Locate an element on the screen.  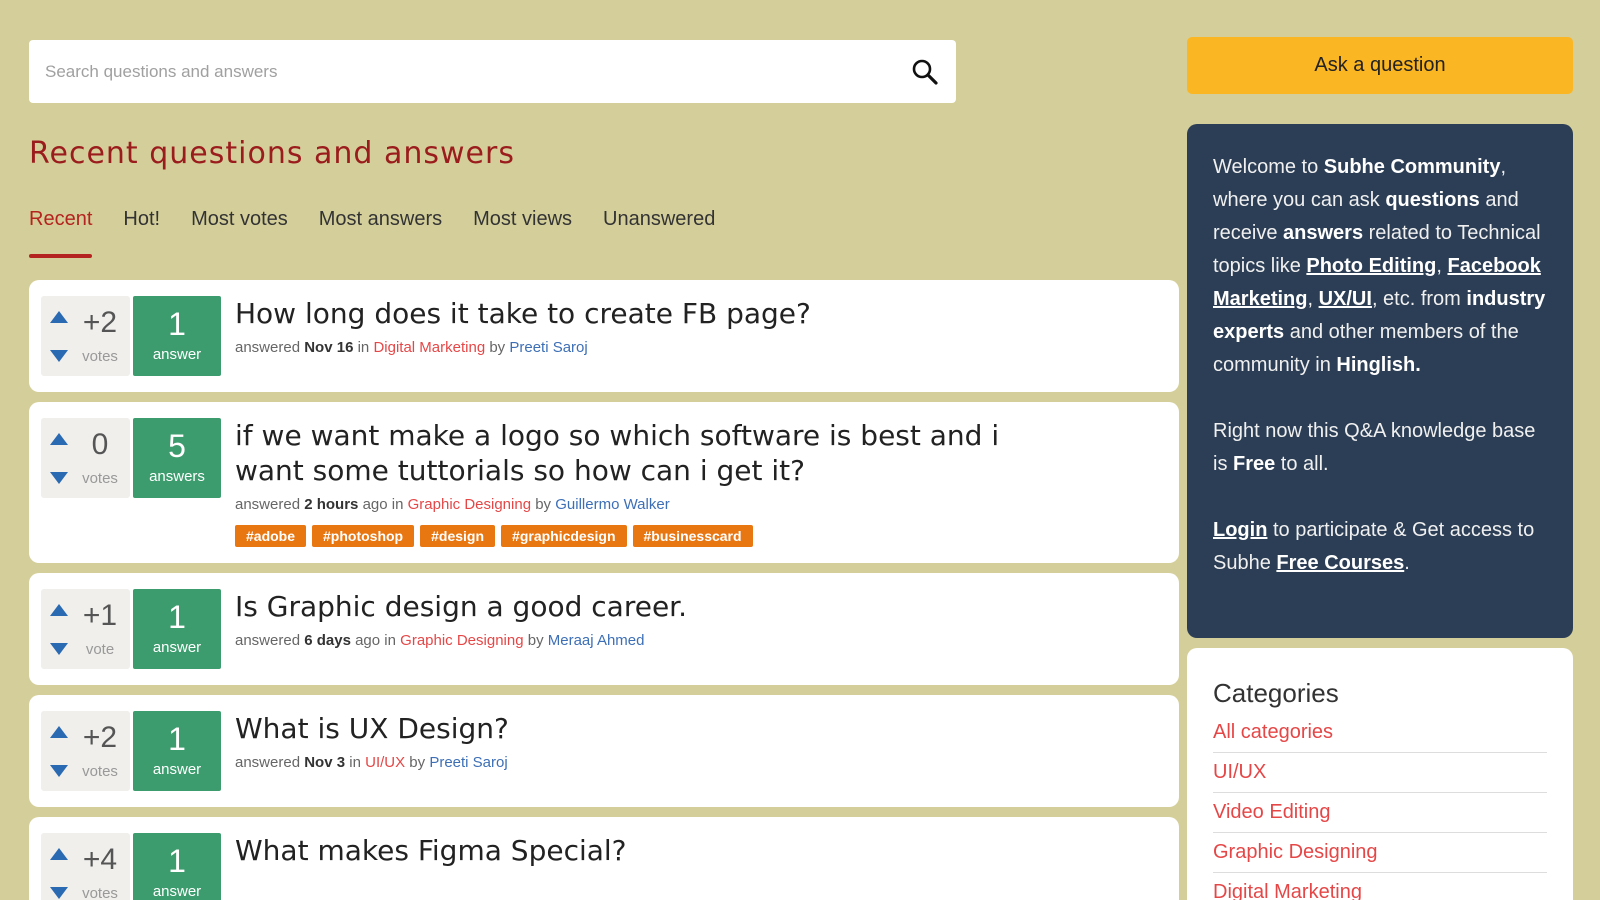
category-ui-ux: UI/UX is located at coordinates (1380, 773).